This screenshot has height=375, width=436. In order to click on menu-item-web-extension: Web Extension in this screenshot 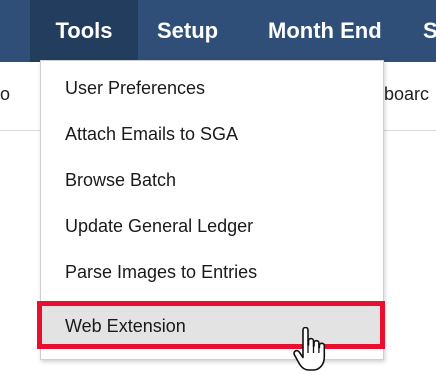, I will do `click(212, 326)`.